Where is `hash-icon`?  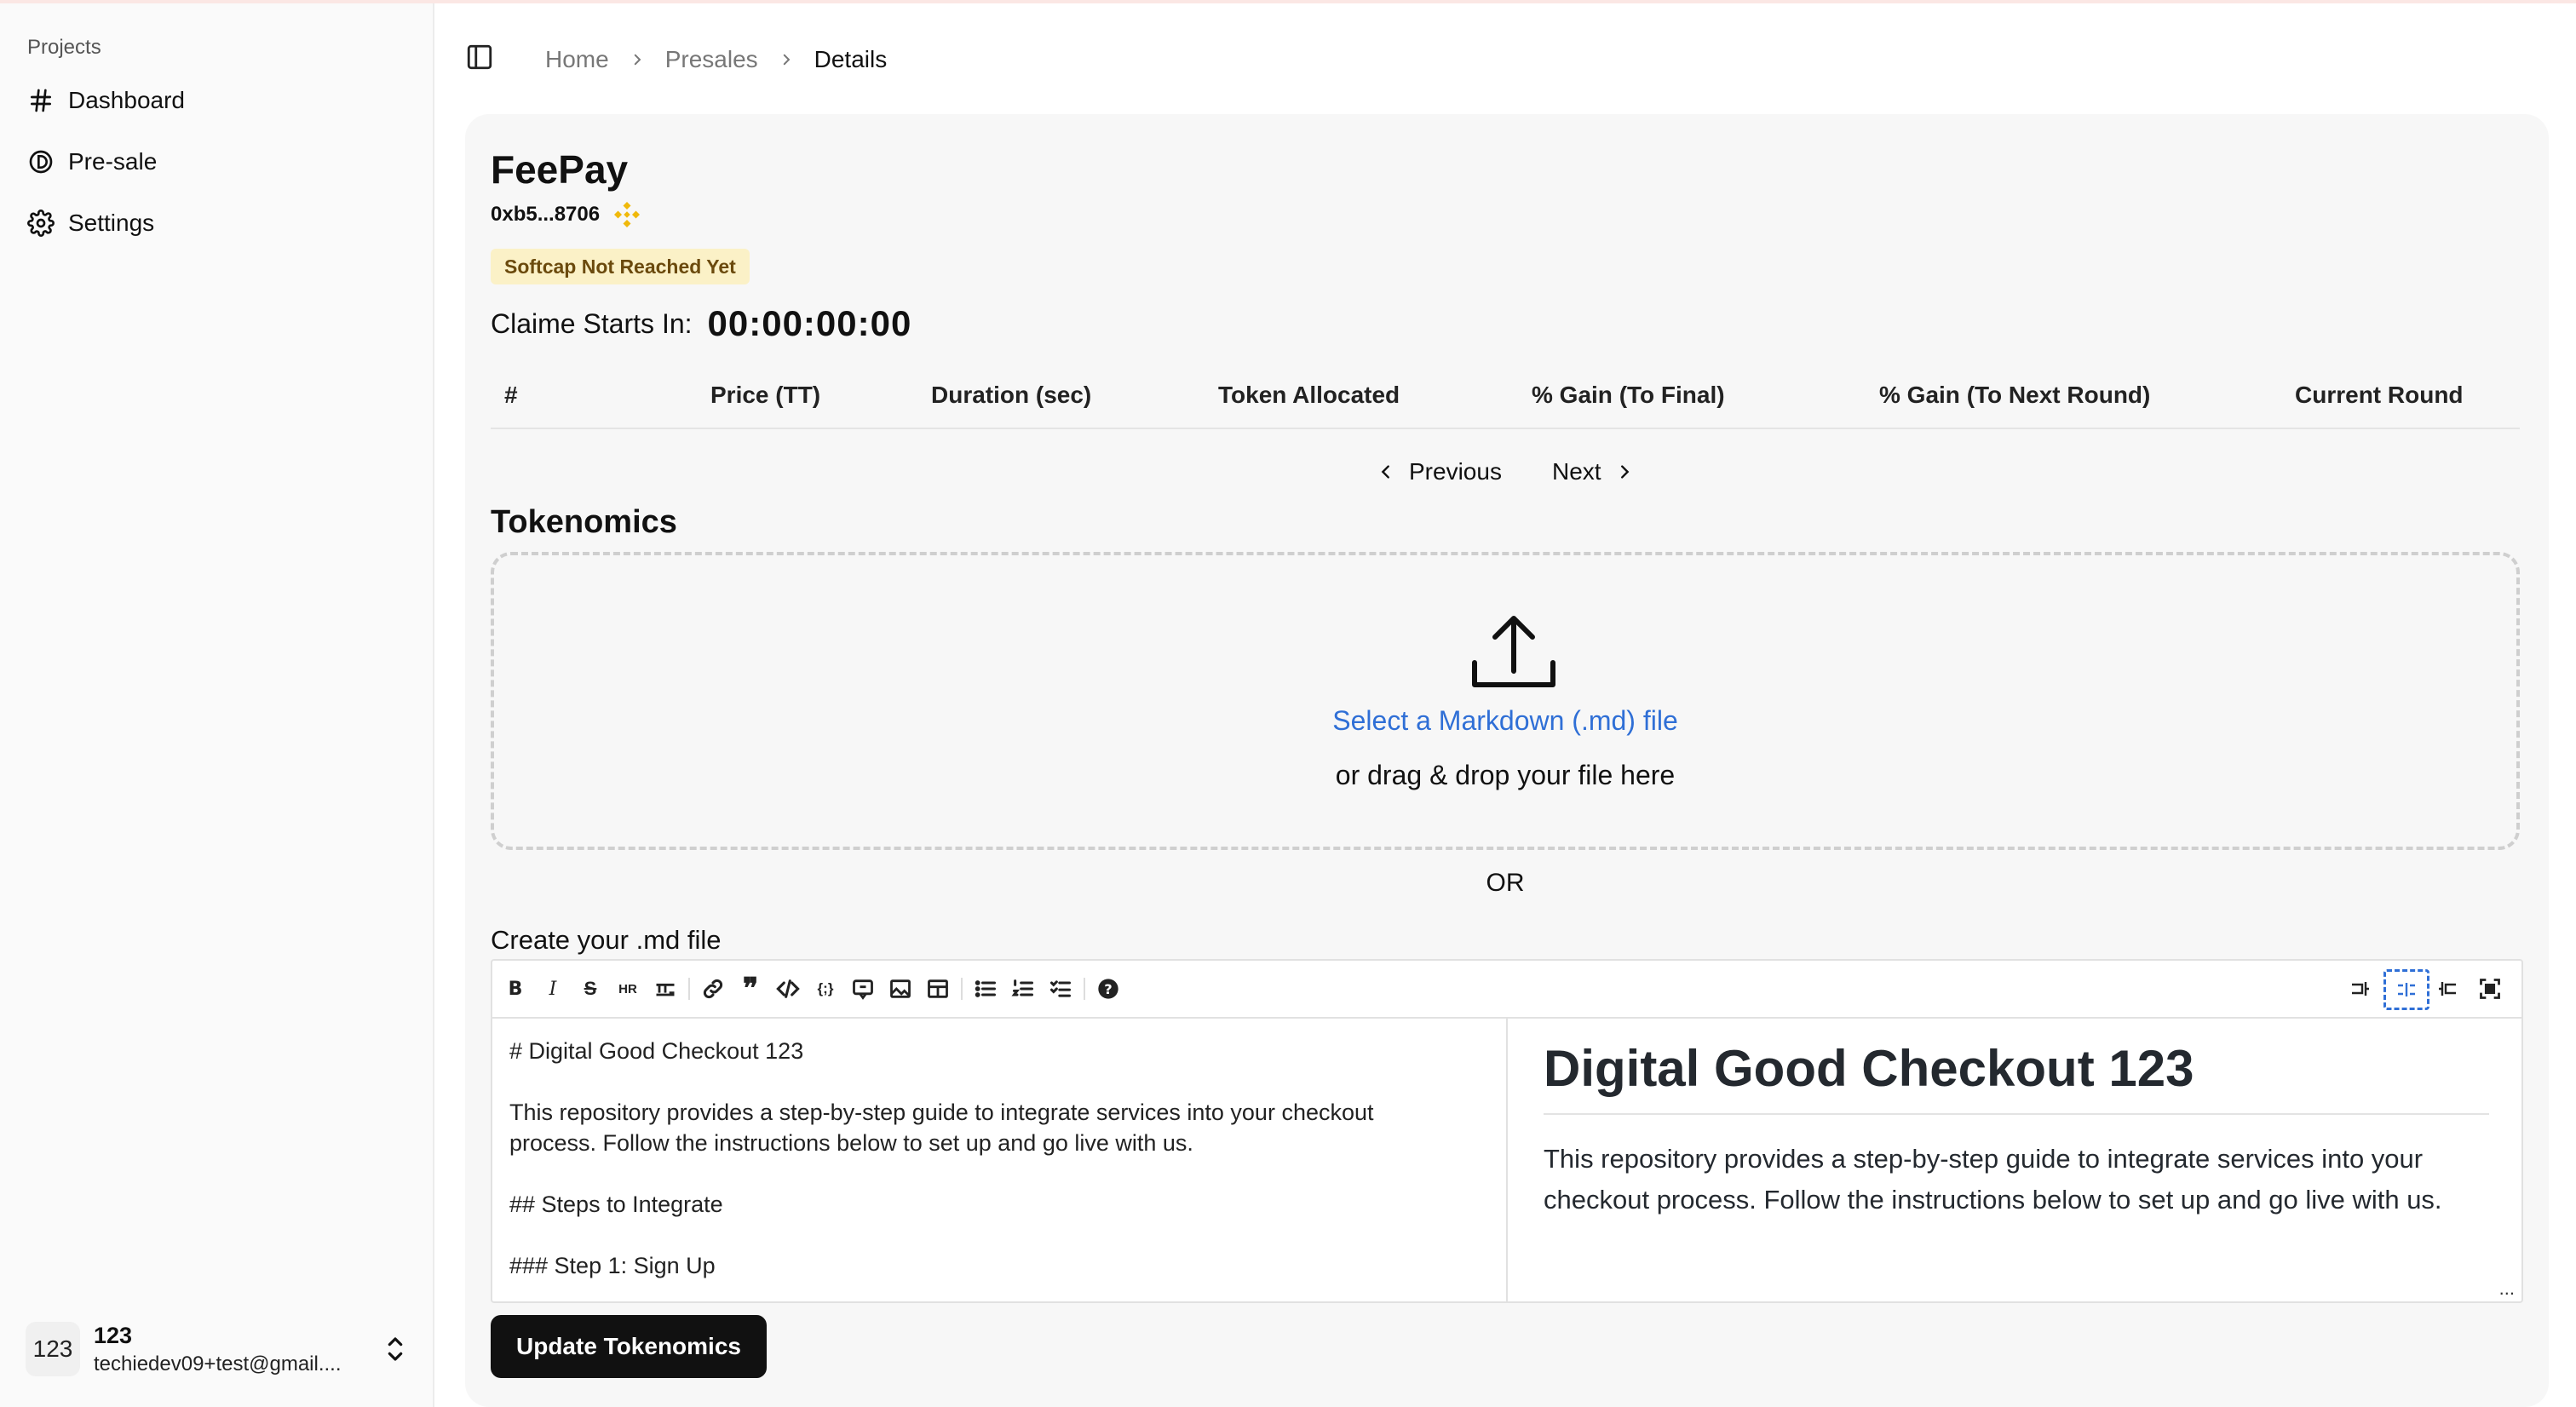
hash-icon is located at coordinates (41, 100).